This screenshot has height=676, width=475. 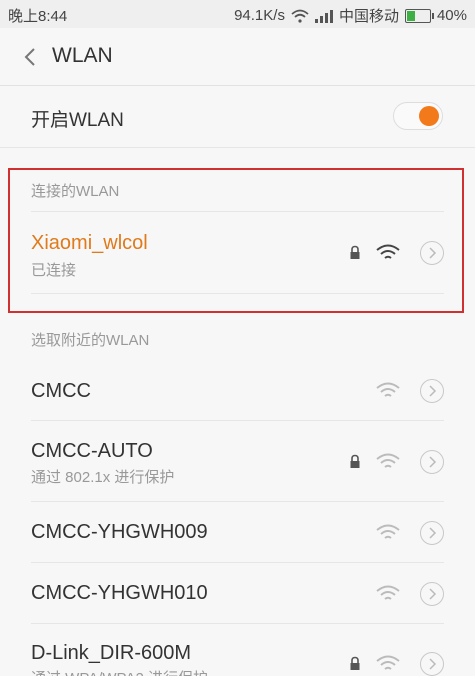 I want to click on page-title: WLAN, so click(x=82, y=55).